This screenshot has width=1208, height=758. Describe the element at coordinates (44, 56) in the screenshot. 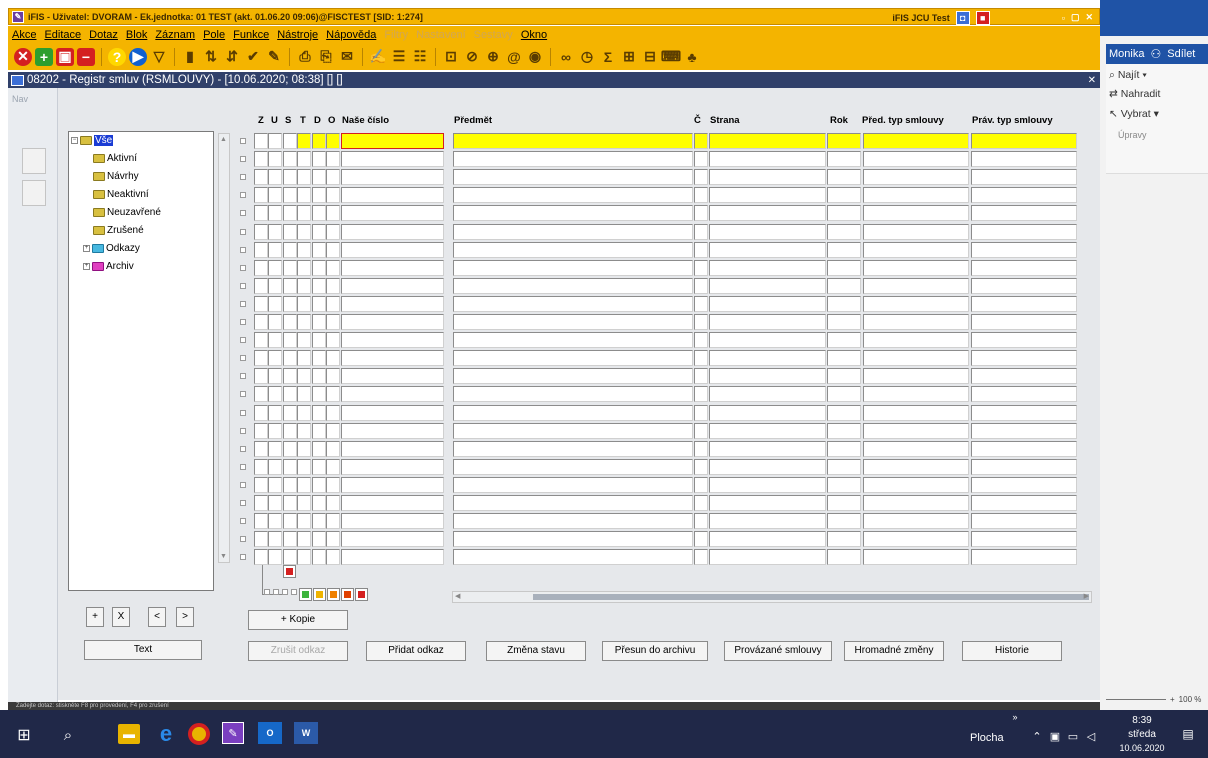

I see `new-record-icon: +` at that location.